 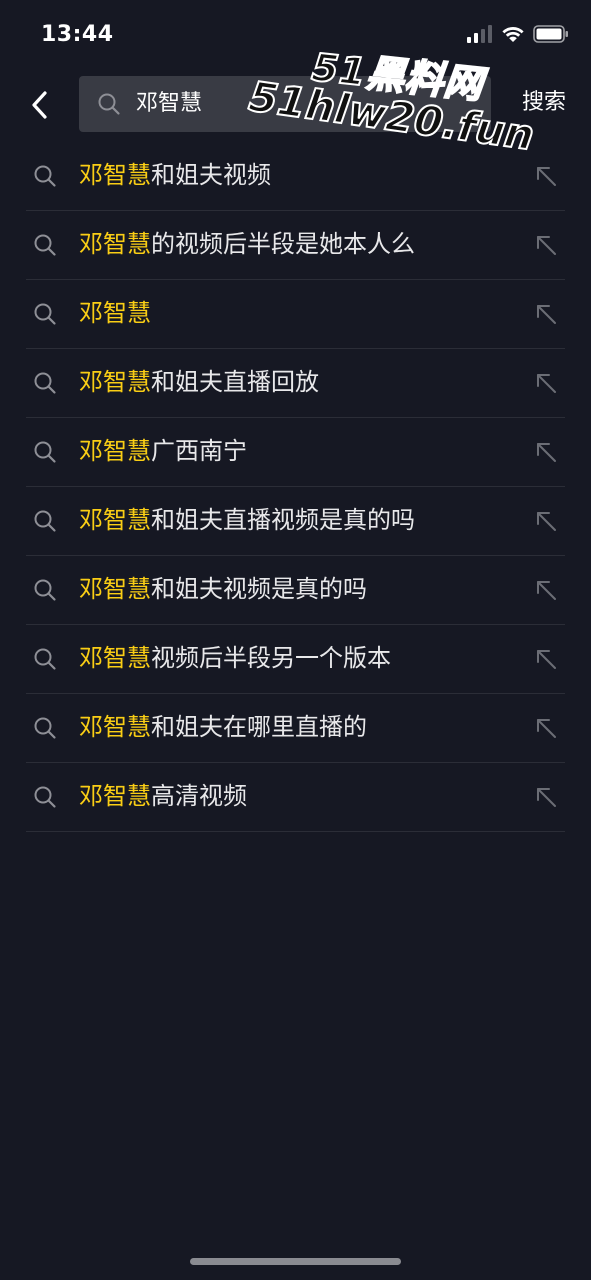 I want to click on suggestion-text: 邓智慧高清视频, so click(x=163, y=796).